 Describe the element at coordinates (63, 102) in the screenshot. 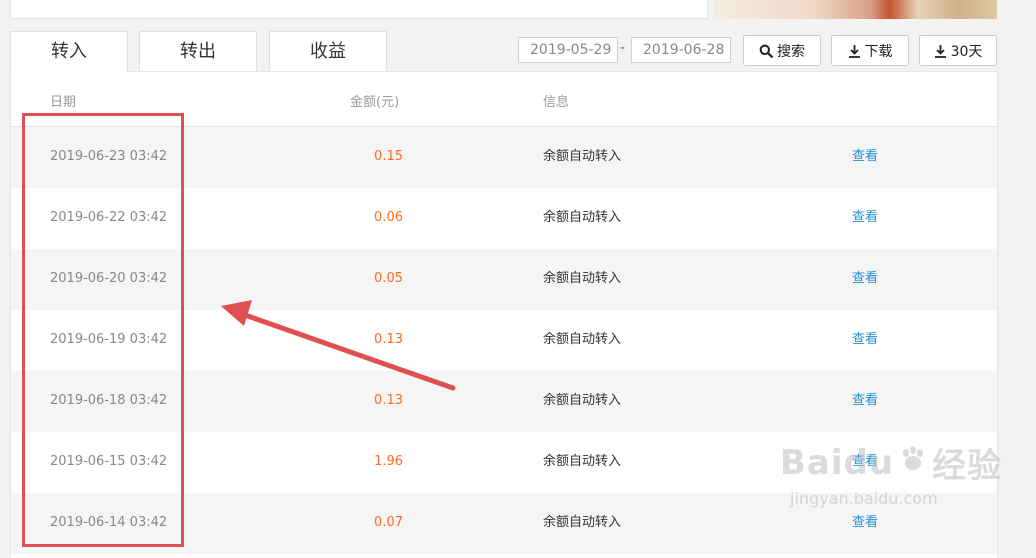

I see `header-date: 日期` at that location.